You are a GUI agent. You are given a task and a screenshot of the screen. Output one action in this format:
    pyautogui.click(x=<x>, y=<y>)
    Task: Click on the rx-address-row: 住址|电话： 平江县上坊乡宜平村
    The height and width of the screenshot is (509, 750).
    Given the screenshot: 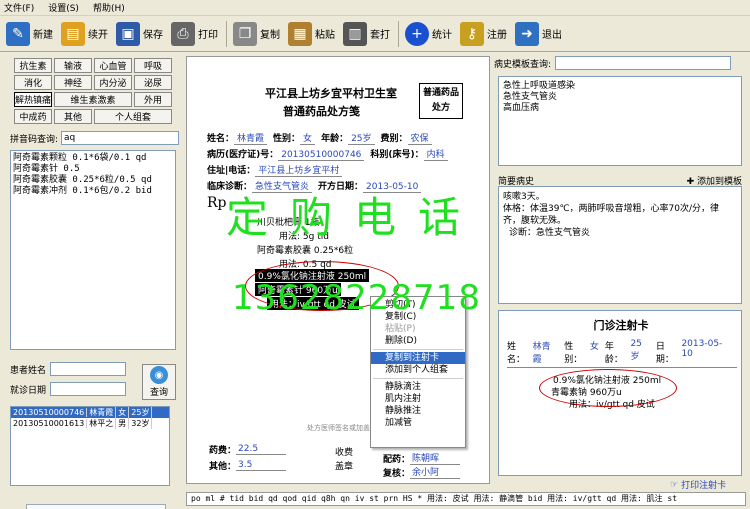 What is the action you would take?
    pyautogui.click(x=277, y=170)
    